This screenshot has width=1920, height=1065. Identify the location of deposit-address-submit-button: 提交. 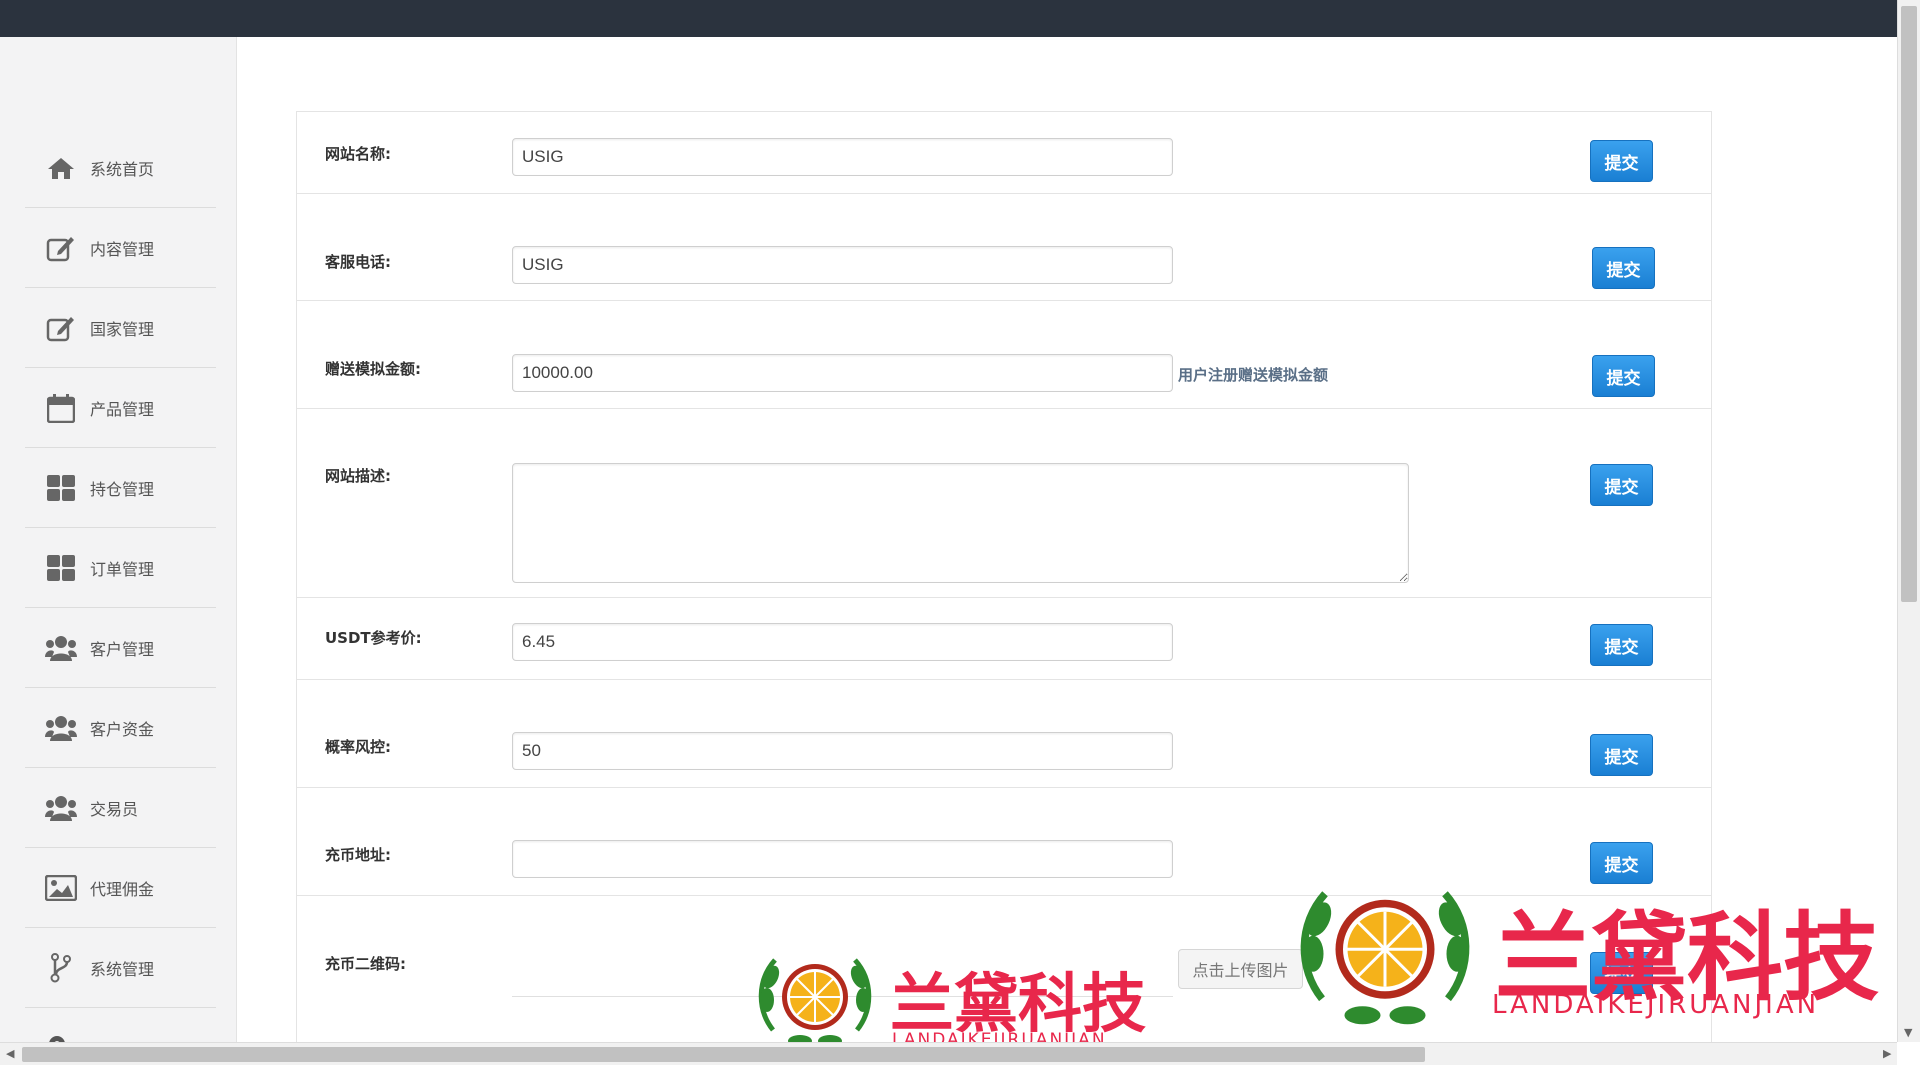
(1621, 863).